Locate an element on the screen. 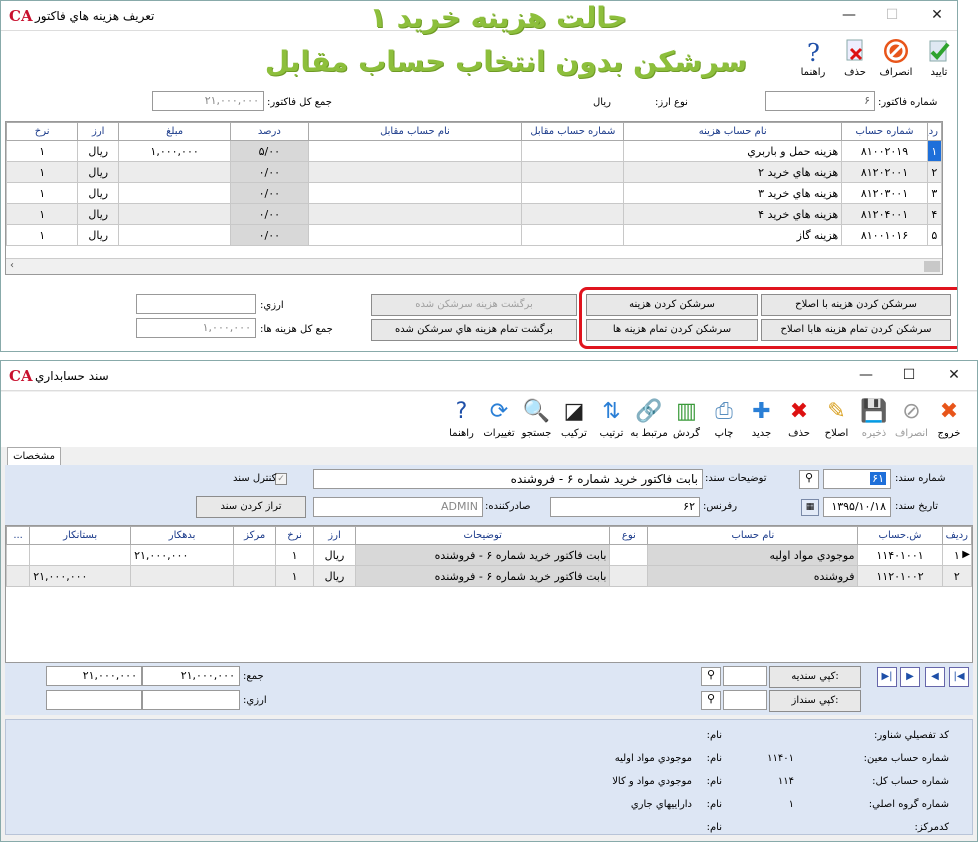 The image size is (978, 842). grid-header-cell: شماره حساب مقابل is located at coordinates (573, 131).